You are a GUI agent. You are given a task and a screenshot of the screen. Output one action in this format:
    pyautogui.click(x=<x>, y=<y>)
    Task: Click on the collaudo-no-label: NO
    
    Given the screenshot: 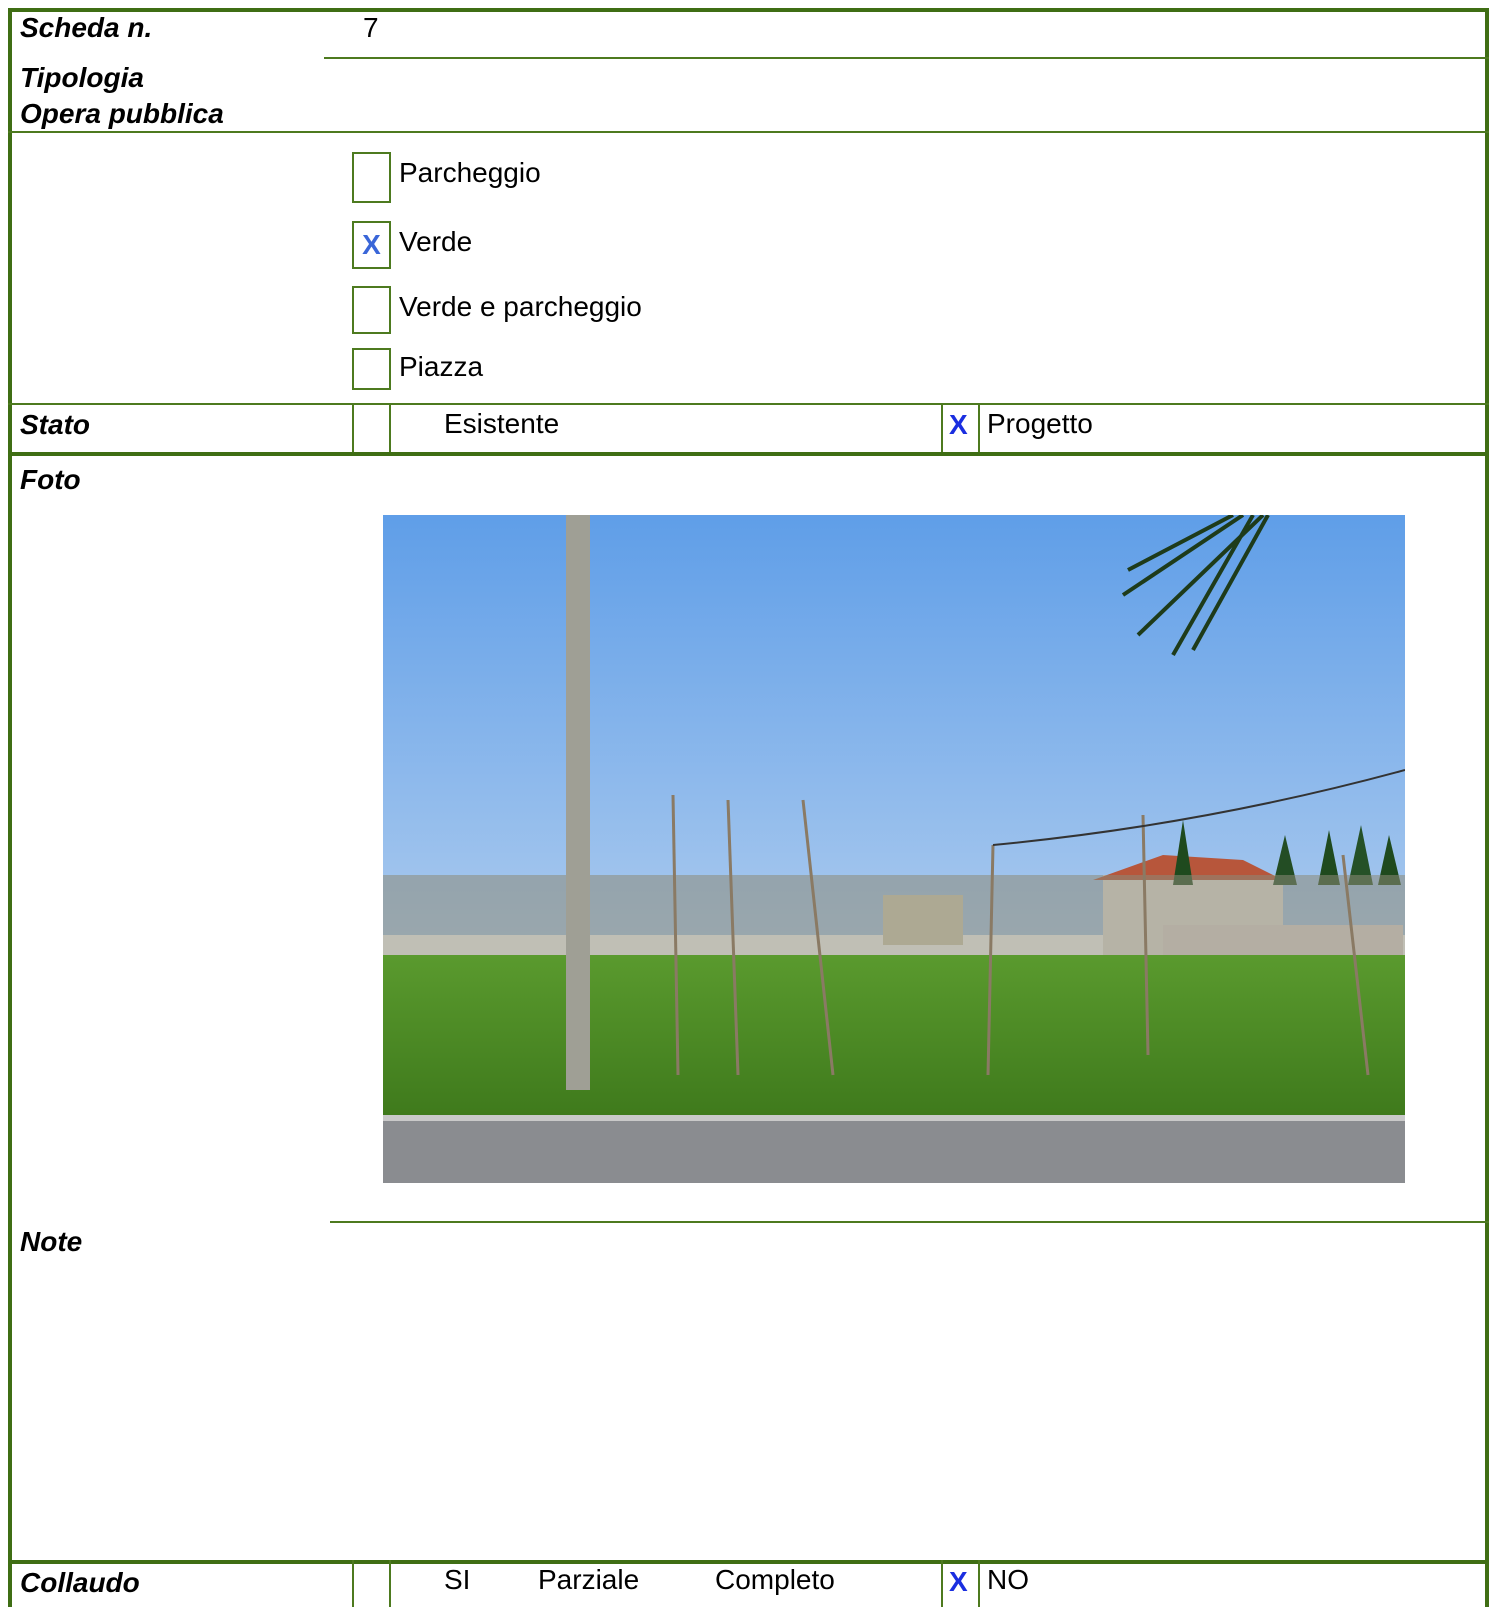 What is the action you would take?
    pyautogui.click(x=1008, y=1579)
    